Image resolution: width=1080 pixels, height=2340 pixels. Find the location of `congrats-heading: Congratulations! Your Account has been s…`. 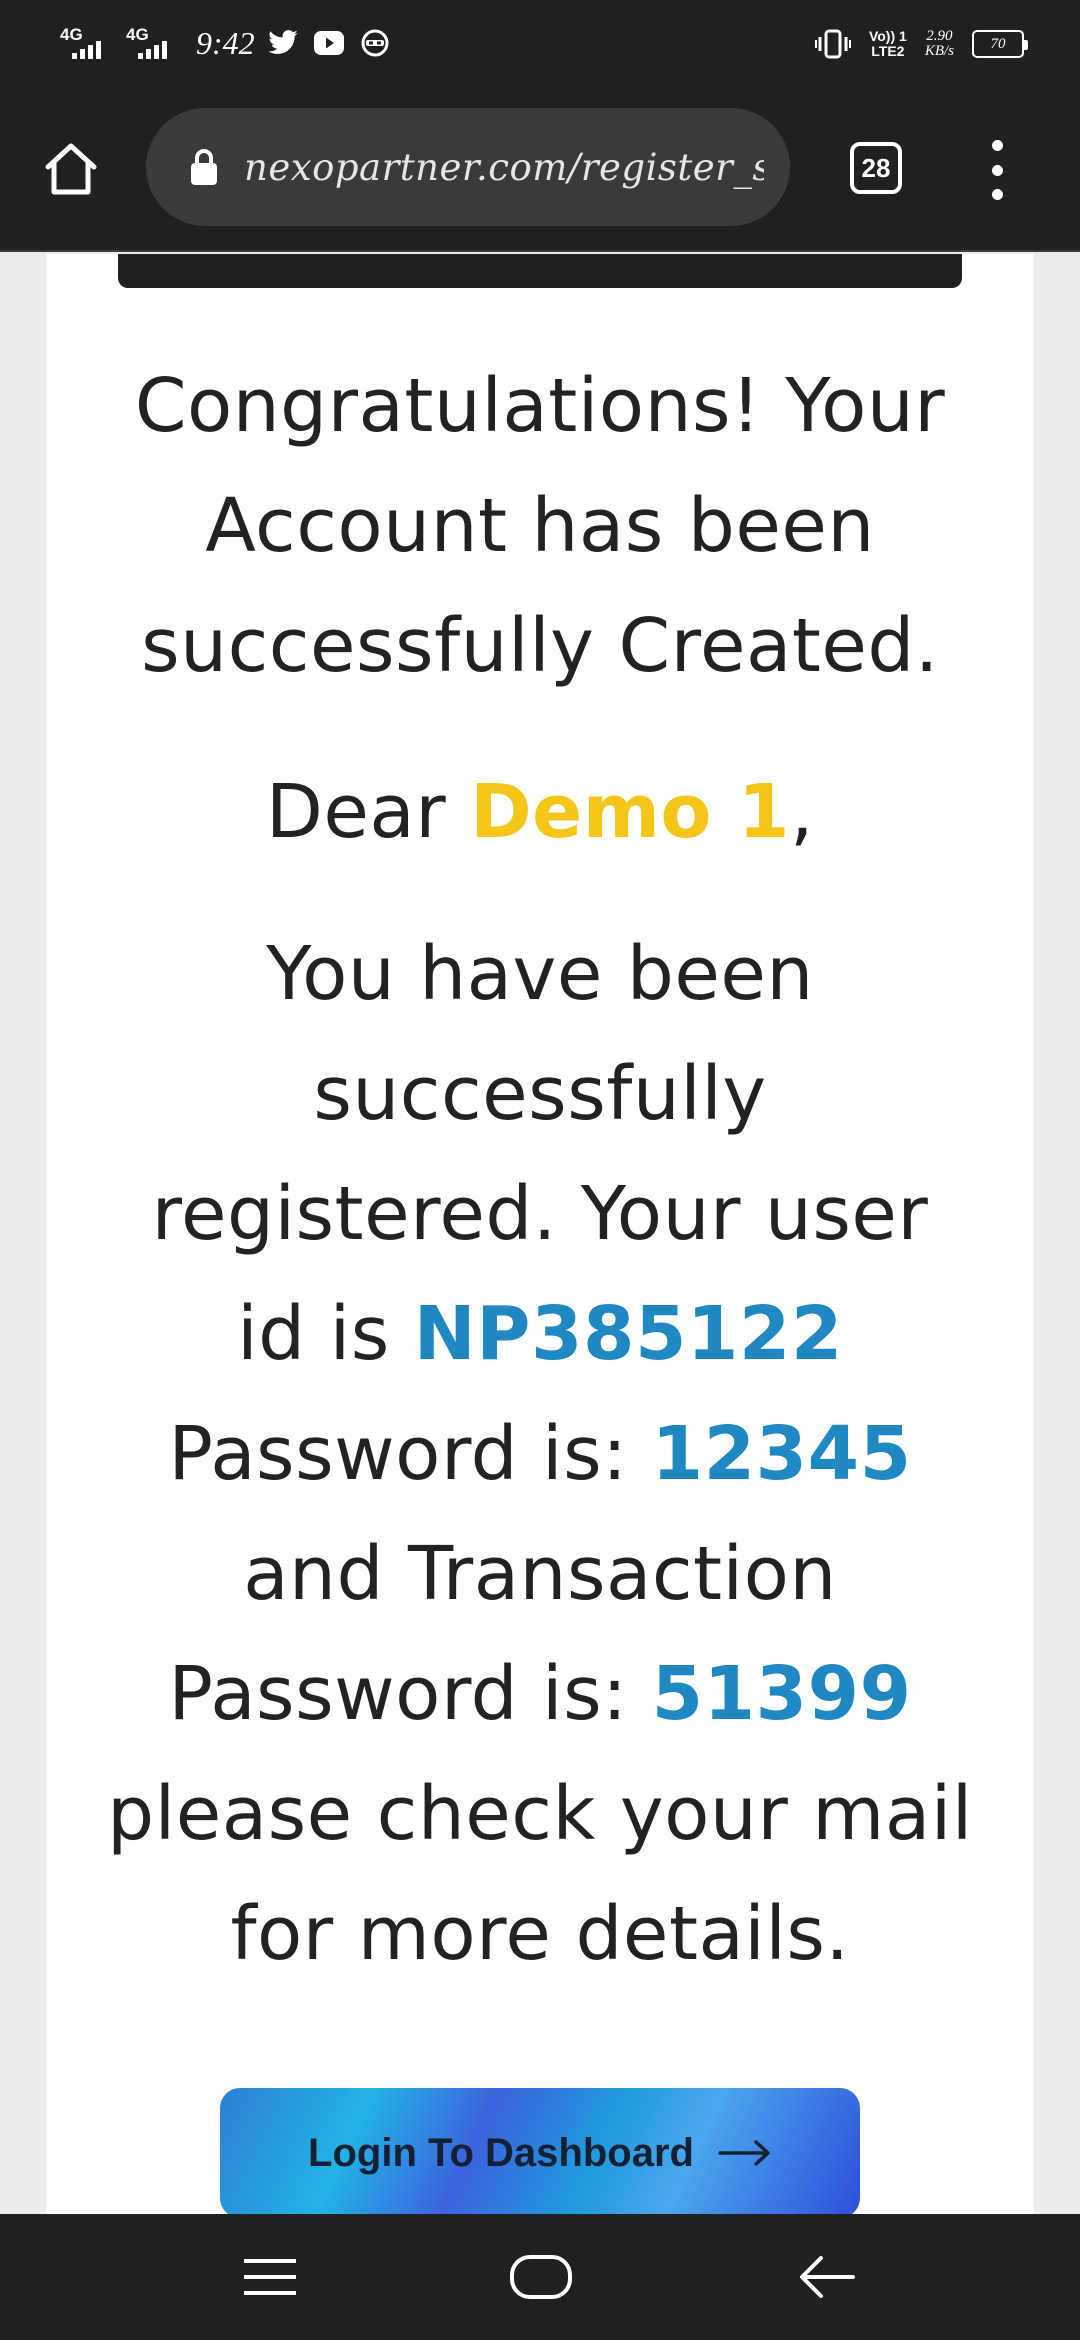

congrats-heading: Congratulations! Your Account has been s… is located at coordinates (540, 526).